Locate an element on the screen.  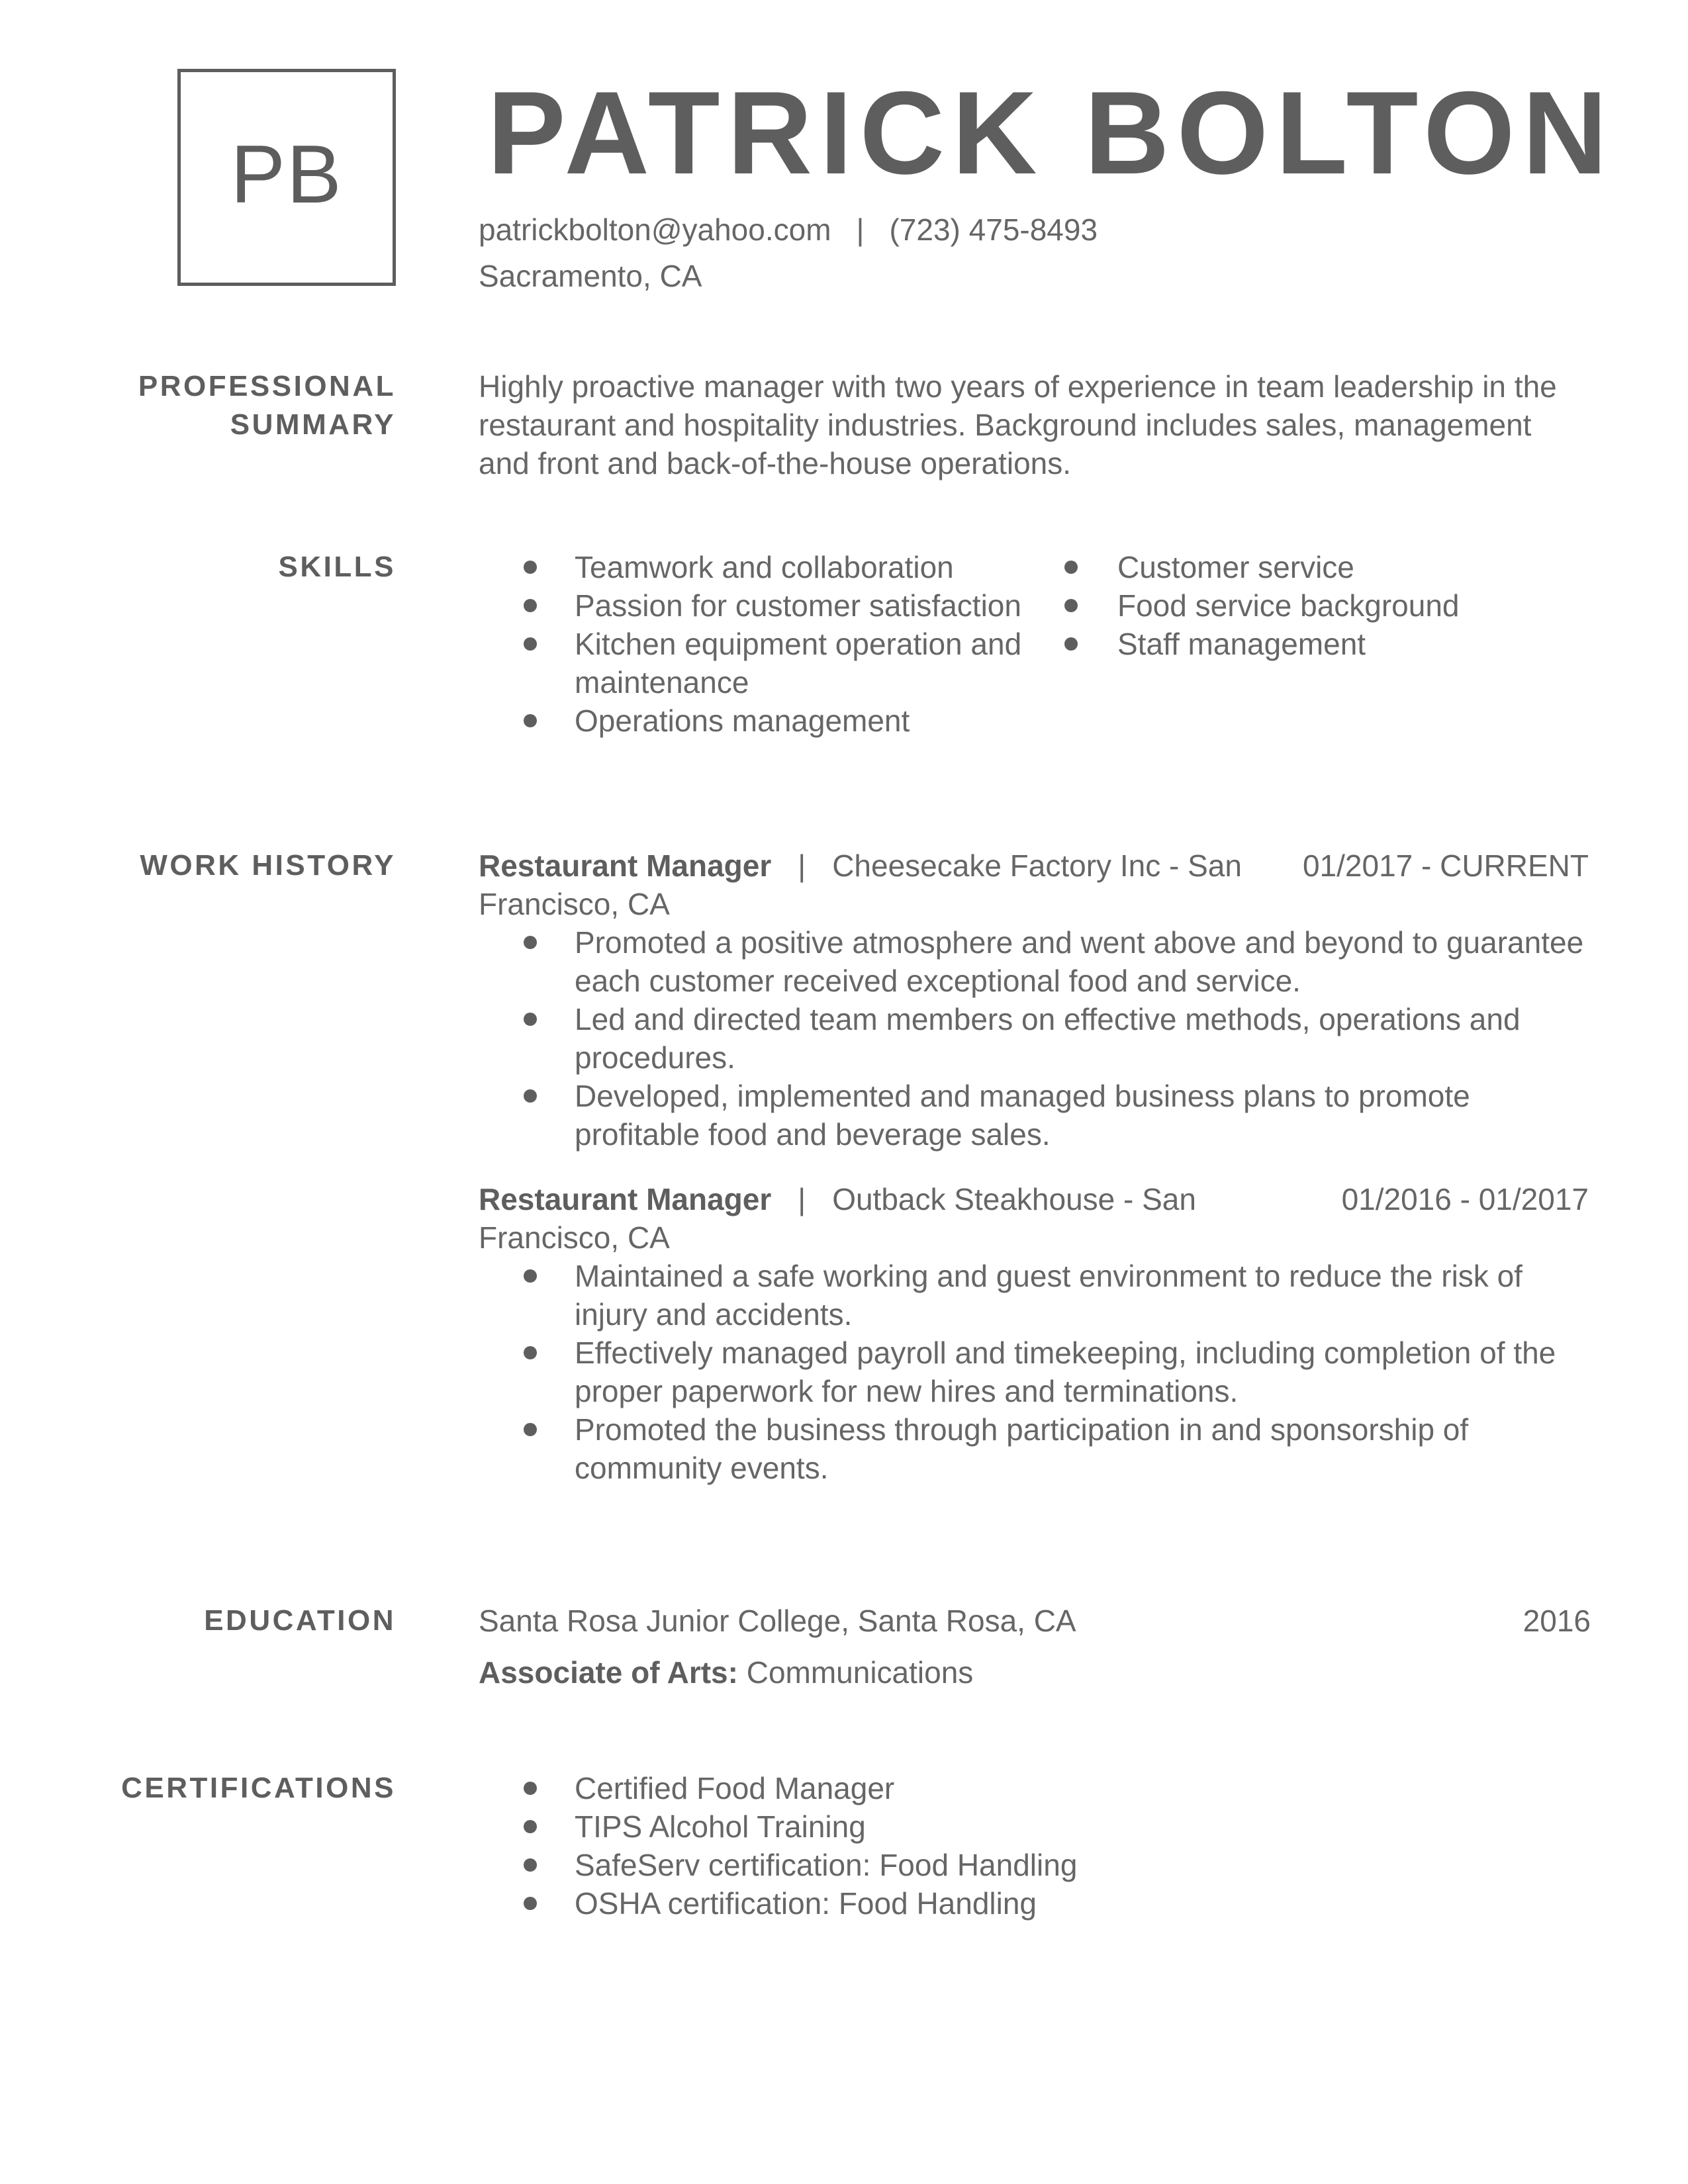
skill-item: Teamwork and collaboration is located at coordinates (757, 567).